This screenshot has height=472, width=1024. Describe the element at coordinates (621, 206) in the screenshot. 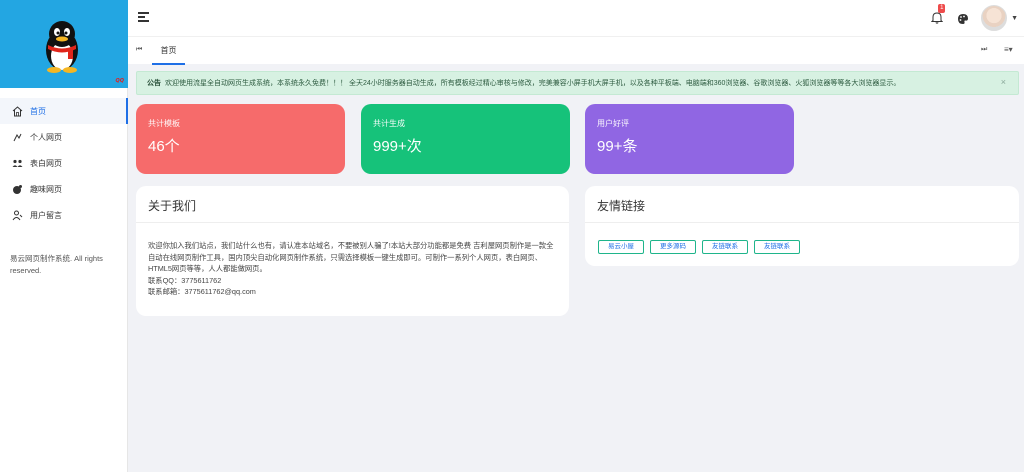

I see `friend-links-title: 友情链接` at that location.